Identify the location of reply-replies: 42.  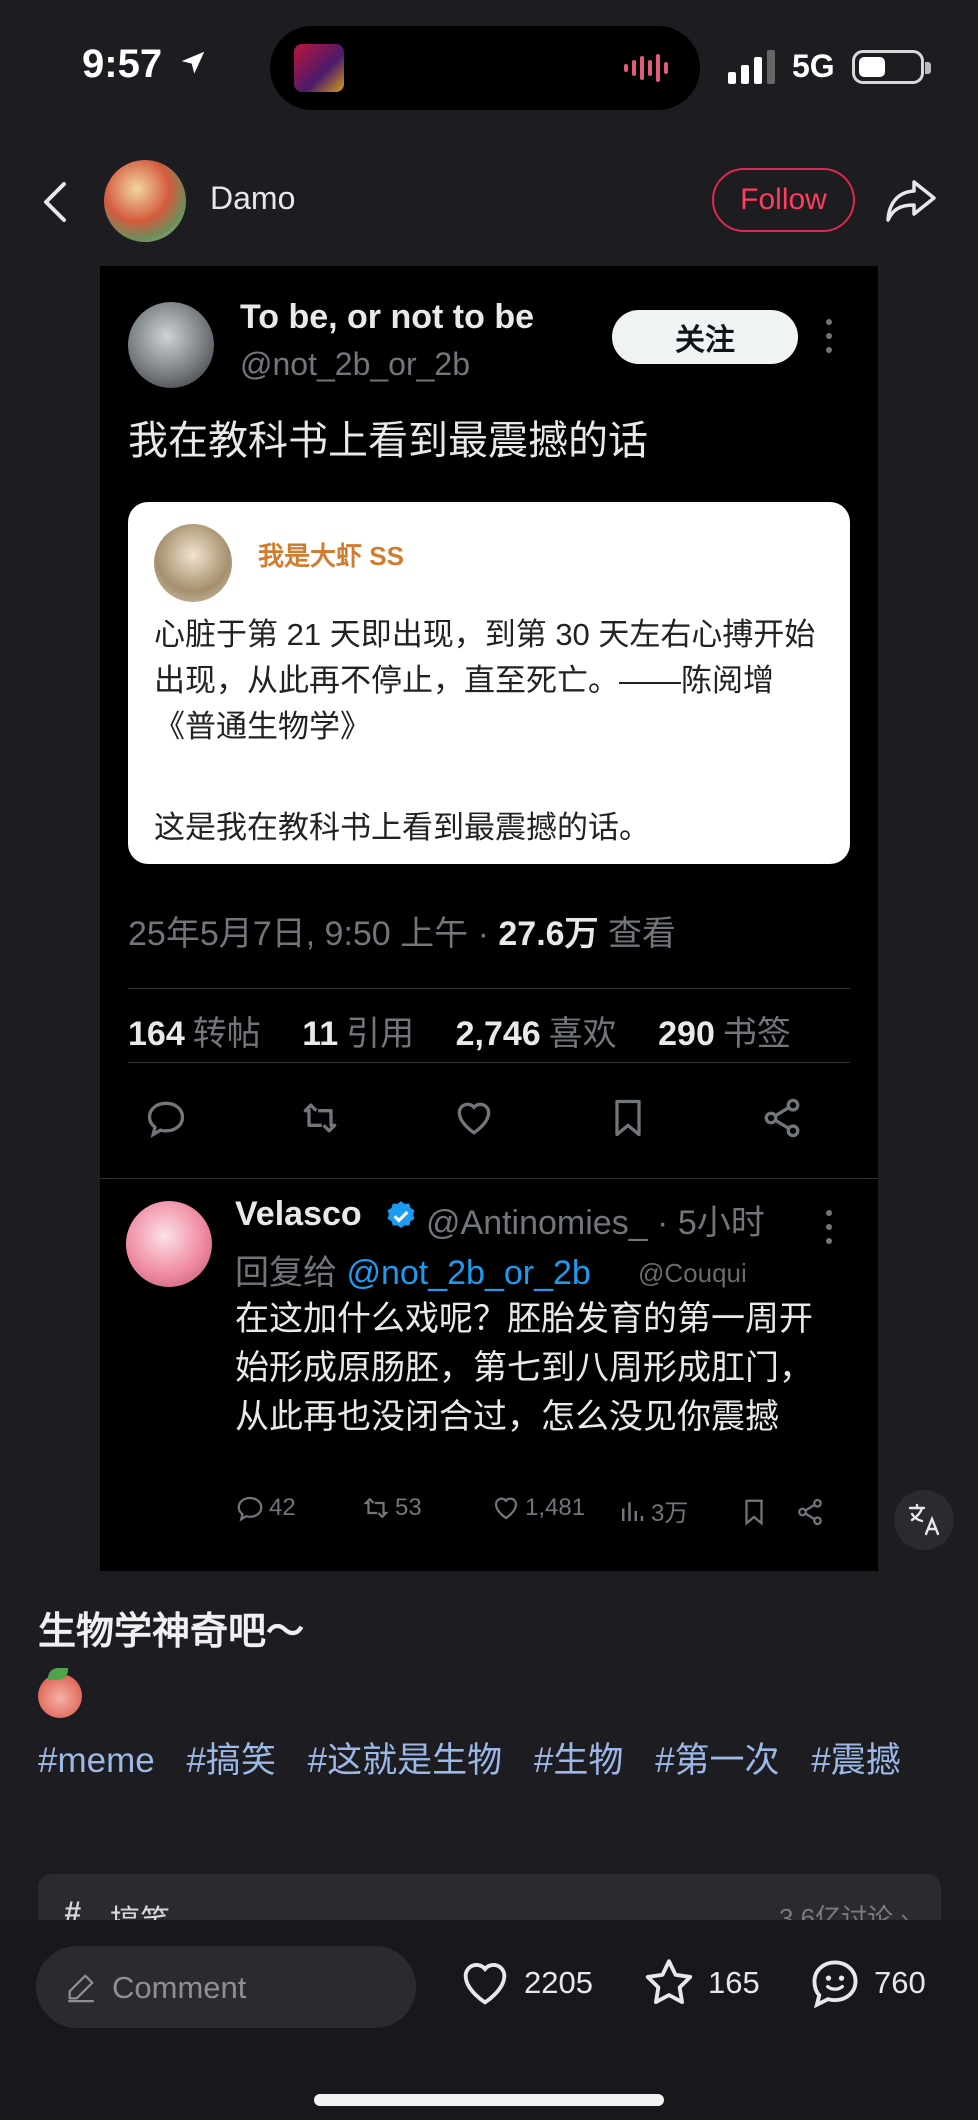
(265, 1508).